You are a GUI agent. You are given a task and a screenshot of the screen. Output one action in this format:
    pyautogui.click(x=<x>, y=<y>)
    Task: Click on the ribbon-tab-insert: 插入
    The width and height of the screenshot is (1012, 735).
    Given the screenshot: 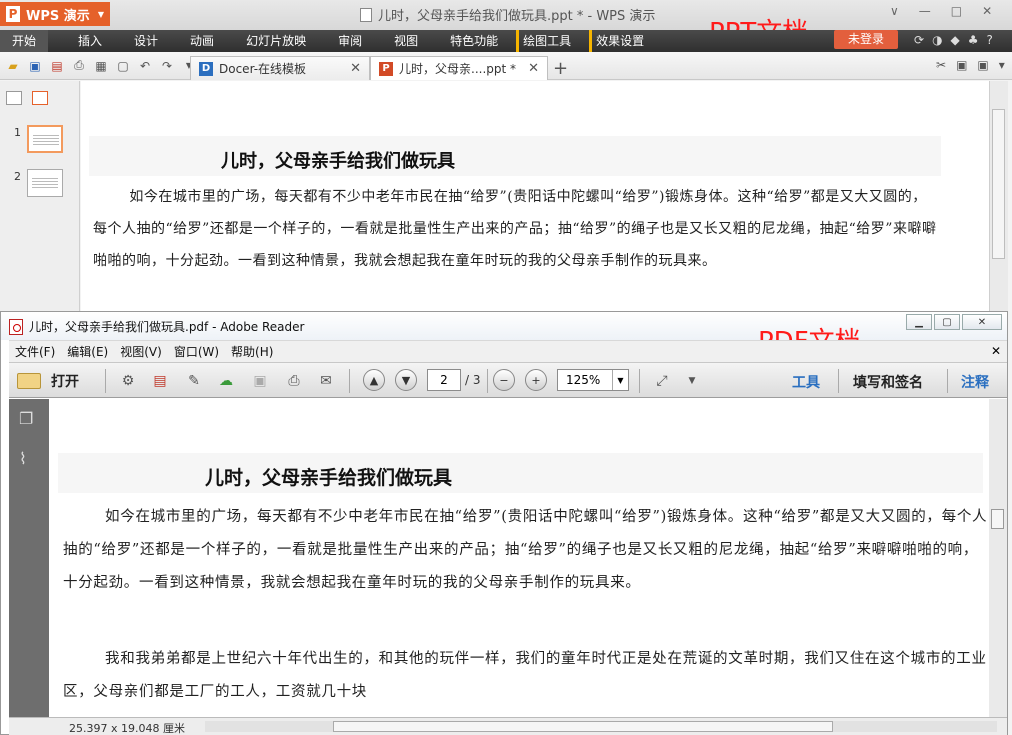 What is the action you would take?
    pyautogui.click(x=90, y=41)
    